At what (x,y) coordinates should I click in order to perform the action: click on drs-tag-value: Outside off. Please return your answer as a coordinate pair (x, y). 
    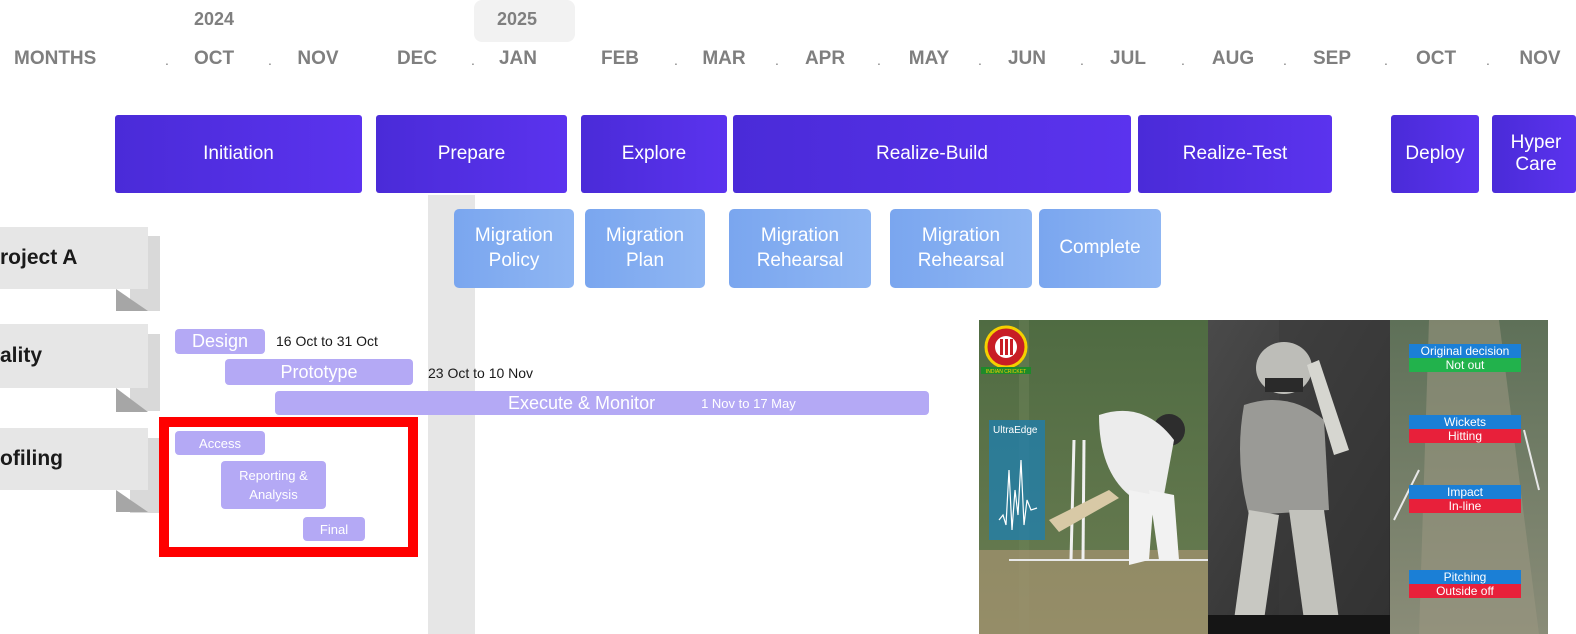
    Looking at the image, I should click on (1465, 591).